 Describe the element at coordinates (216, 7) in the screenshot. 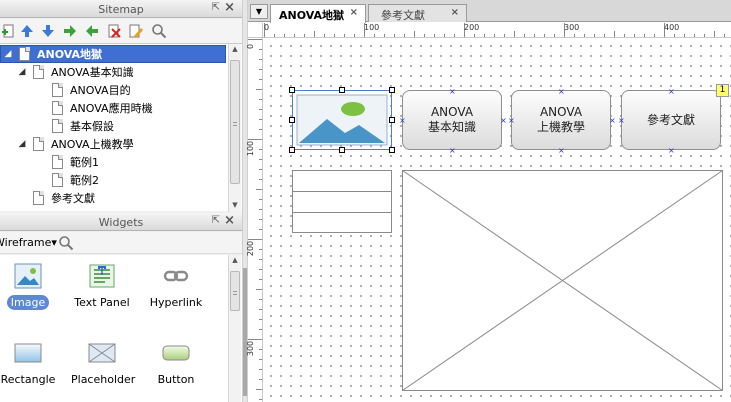

I see `sitemap-undock-icon: ⇱` at that location.